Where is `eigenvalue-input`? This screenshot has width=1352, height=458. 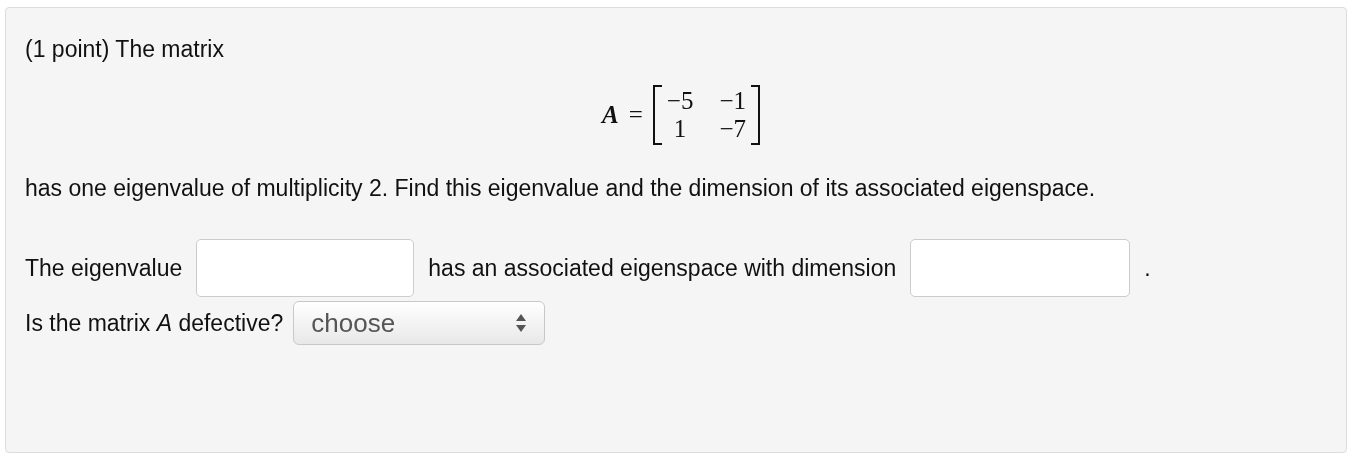 eigenvalue-input is located at coordinates (305, 268).